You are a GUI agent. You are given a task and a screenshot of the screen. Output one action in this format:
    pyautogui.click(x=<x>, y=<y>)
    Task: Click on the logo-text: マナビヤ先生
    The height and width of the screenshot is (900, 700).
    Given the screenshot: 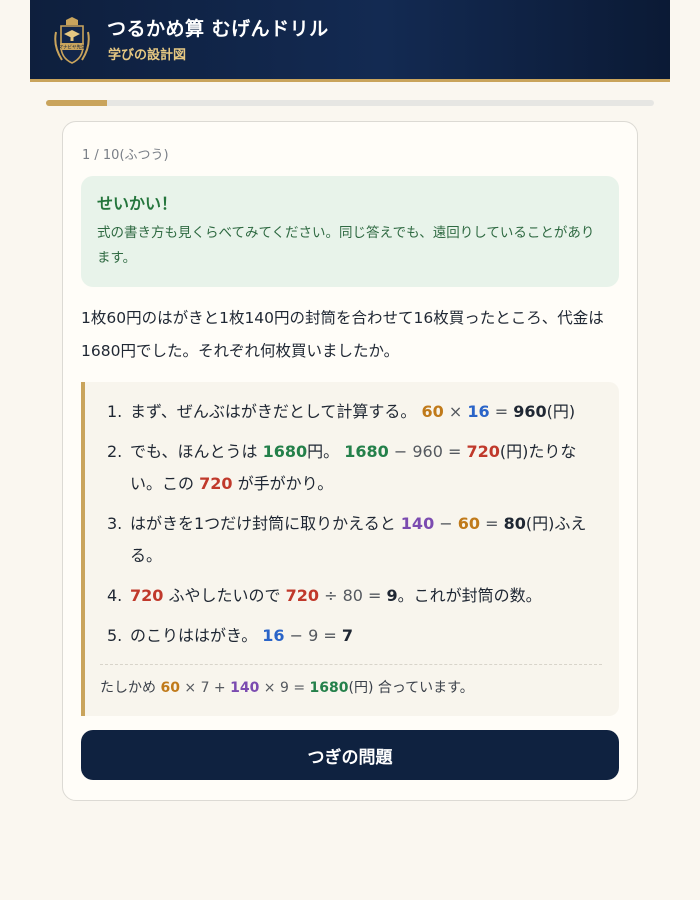 What is the action you would take?
    pyautogui.click(x=72, y=47)
    